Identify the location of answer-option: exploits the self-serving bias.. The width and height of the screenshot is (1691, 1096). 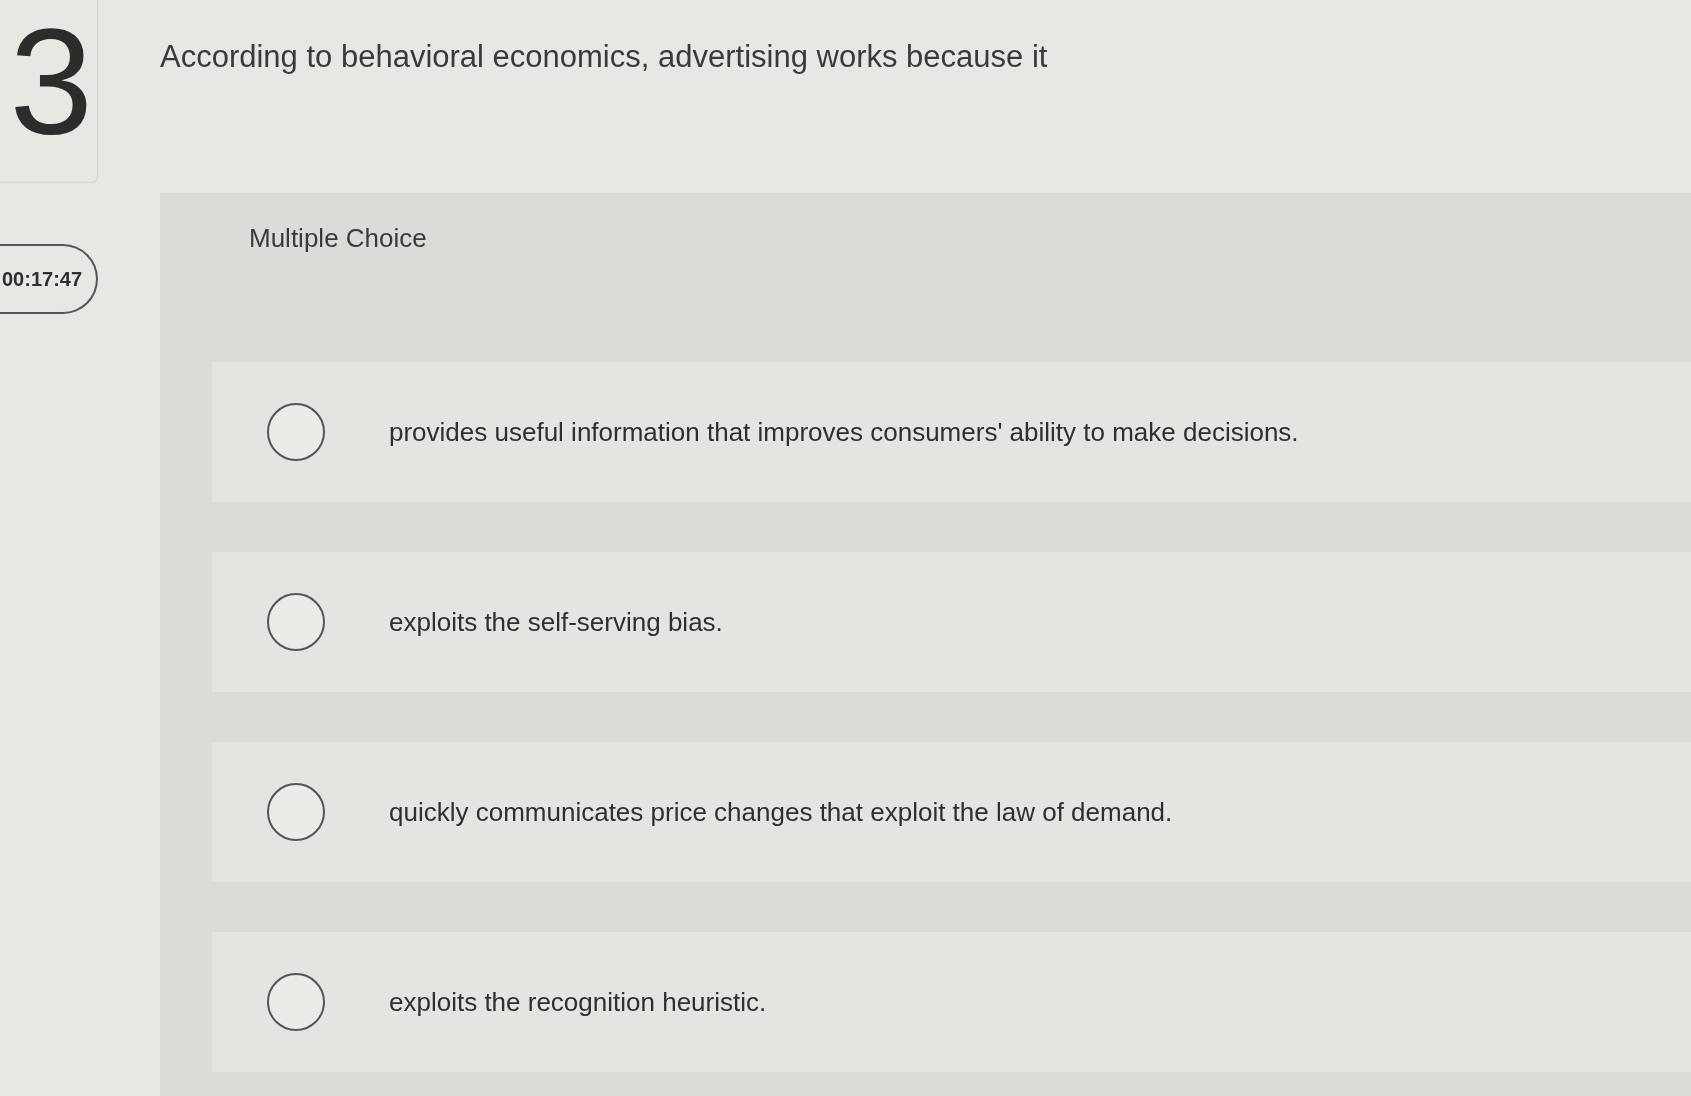
(951, 622).